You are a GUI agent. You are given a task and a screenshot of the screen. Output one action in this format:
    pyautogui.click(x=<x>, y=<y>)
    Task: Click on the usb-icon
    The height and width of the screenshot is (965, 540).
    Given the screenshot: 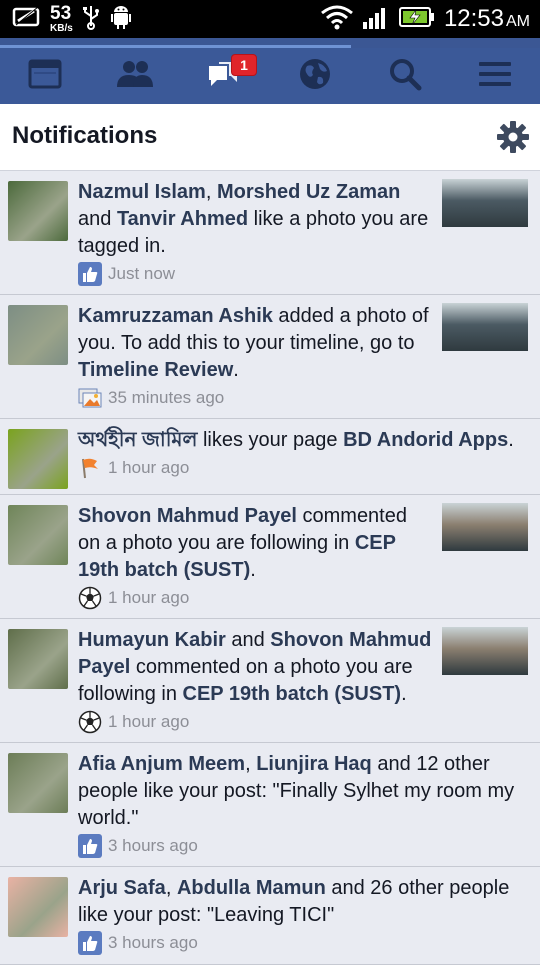 What is the action you would take?
    pyautogui.click(x=91, y=19)
    